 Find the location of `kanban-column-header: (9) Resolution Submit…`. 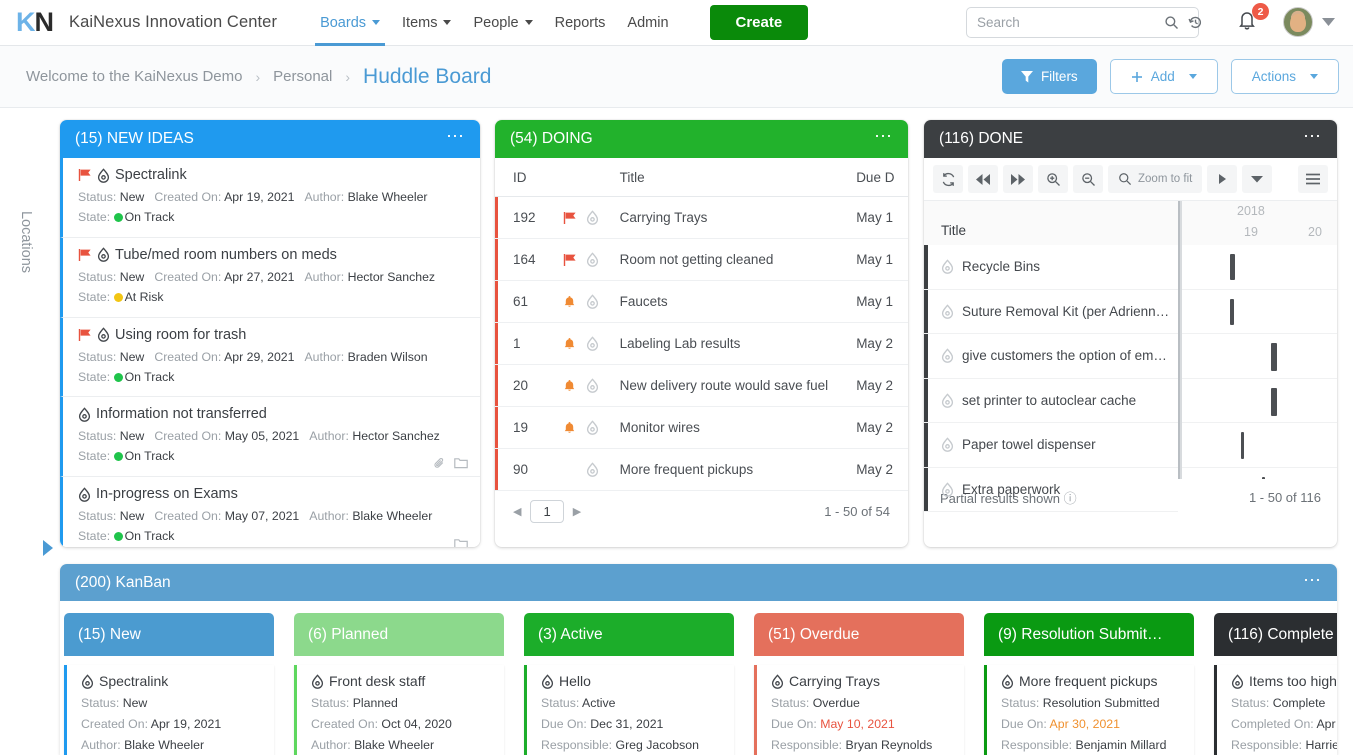

kanban-column-header: (9) Resolution Submit… is located at coordinates (1089, 634).